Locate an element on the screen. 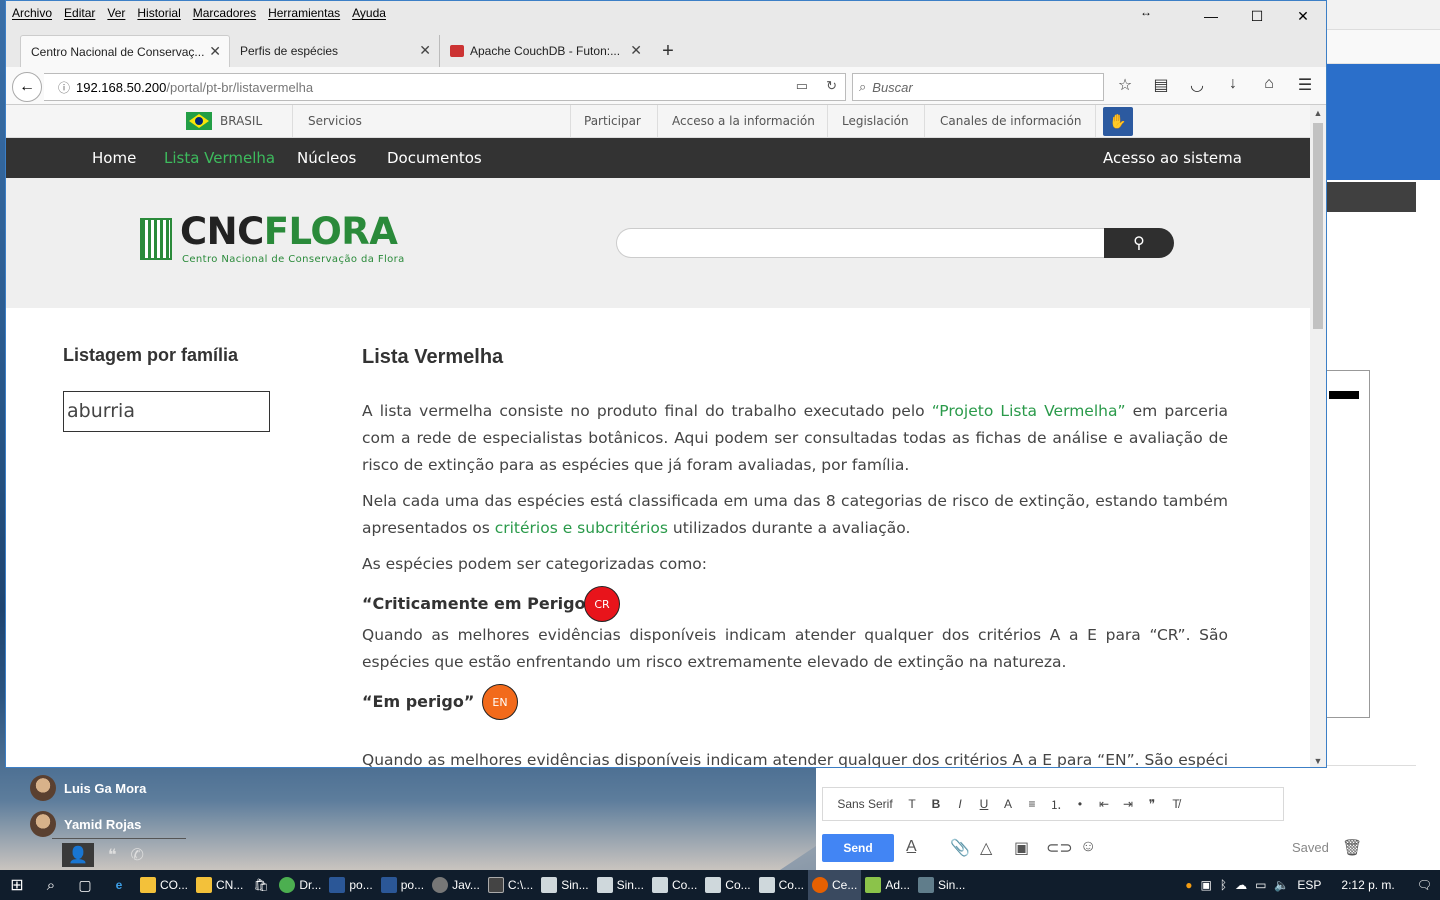 The height and width of the screenshot is (900, 1440). phone-icon: ✆ is located at coordinates (137, 855).